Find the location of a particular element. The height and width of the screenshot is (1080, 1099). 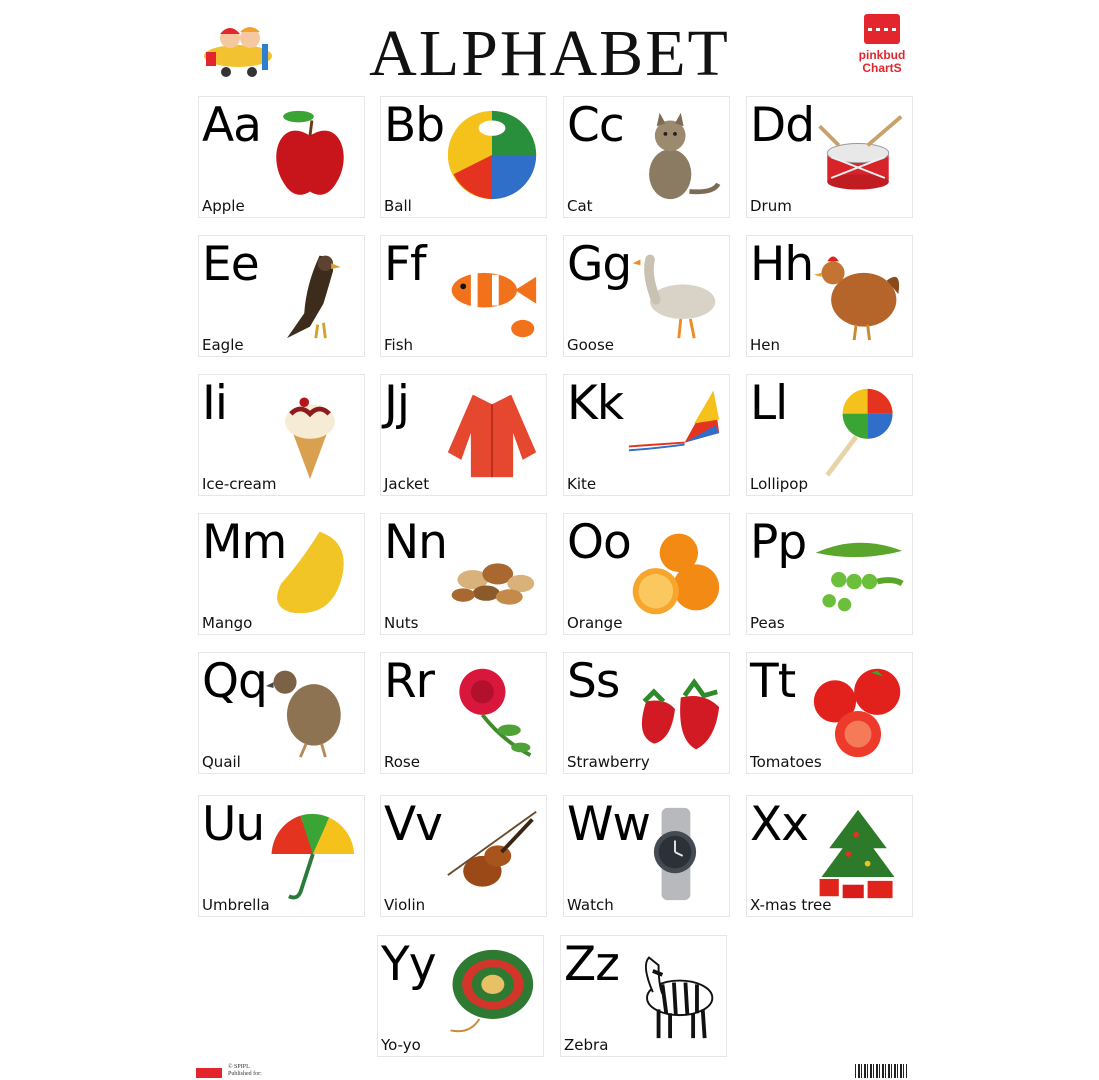

letter-card-u: Uu Umbrella is located at coordinates (281, 856).